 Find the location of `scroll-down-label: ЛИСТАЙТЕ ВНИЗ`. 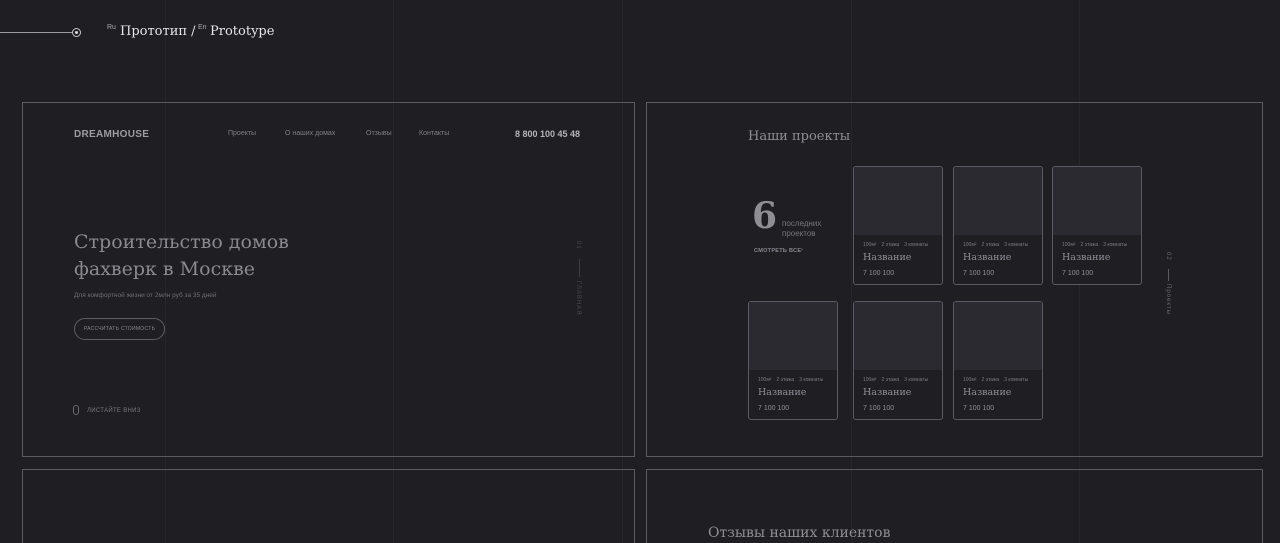

scroll-down-label: ЛИСТАЙТЕ ВНИЗ is located at coordinates (114, 411).